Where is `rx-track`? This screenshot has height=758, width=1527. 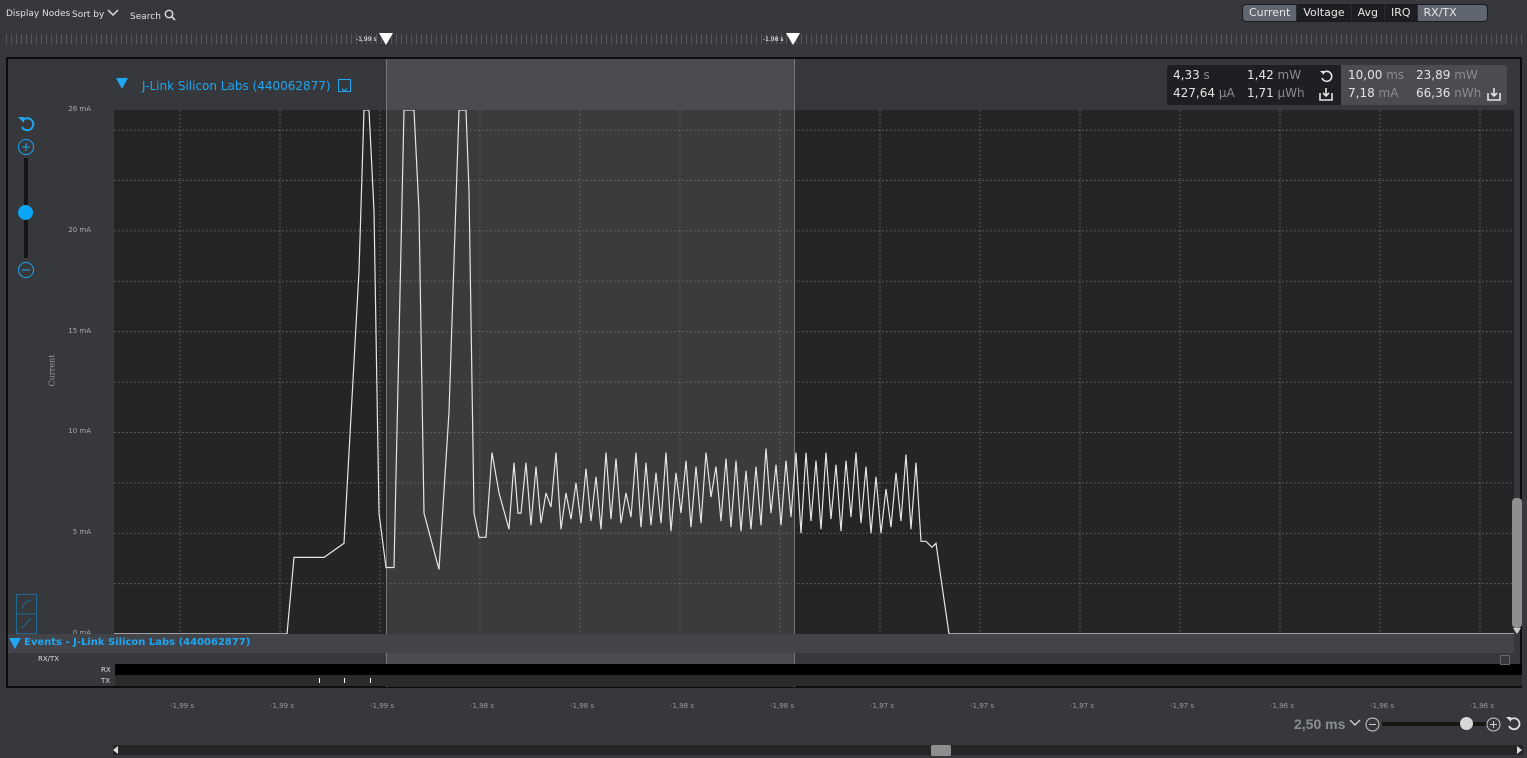
rx-track is located at coordinates (818, 669).